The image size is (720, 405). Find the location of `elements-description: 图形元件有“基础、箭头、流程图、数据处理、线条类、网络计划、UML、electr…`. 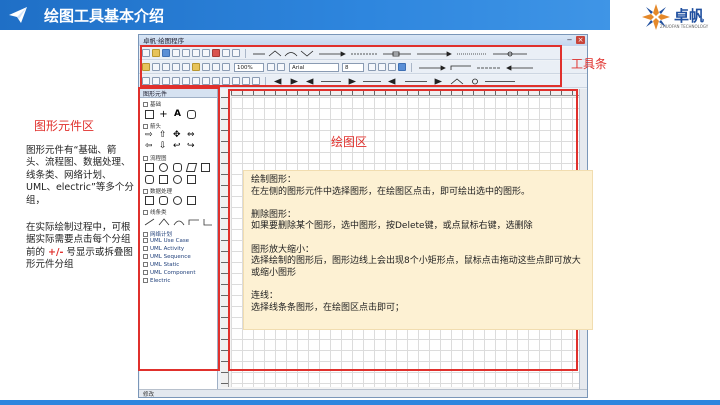

elements-description: 图形元件有“基础、箭头、流程图、数据处理、线条类、网络计划、UML、electr… is located at coordinates (80, 175).